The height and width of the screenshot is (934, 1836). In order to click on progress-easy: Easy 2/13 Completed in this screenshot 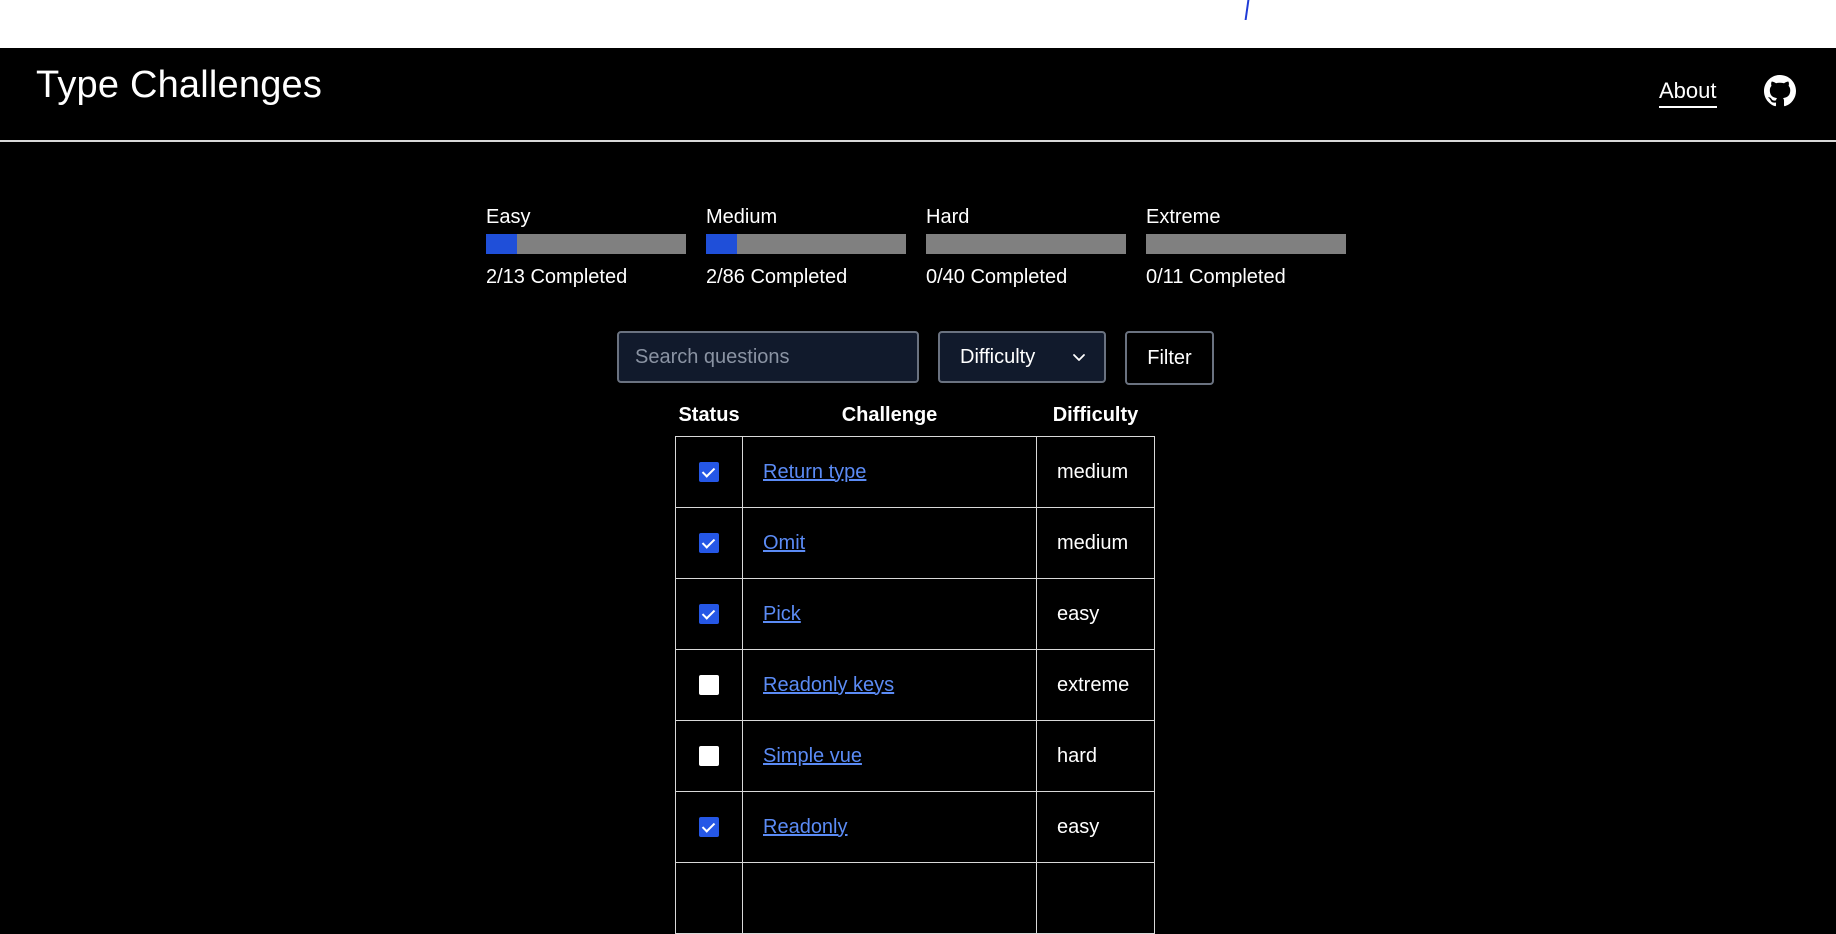, I will do `click(586, 246)`.